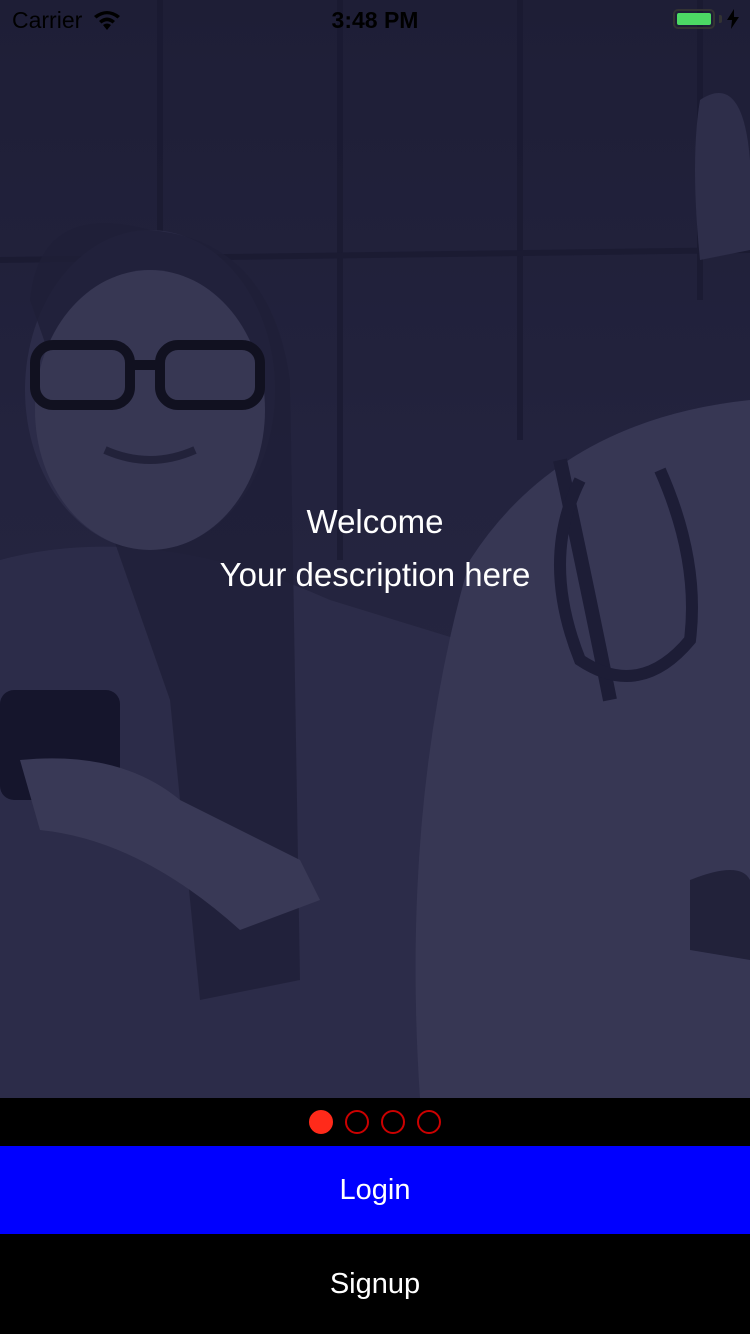  I want to click on battery-tip, so click(720, 19).